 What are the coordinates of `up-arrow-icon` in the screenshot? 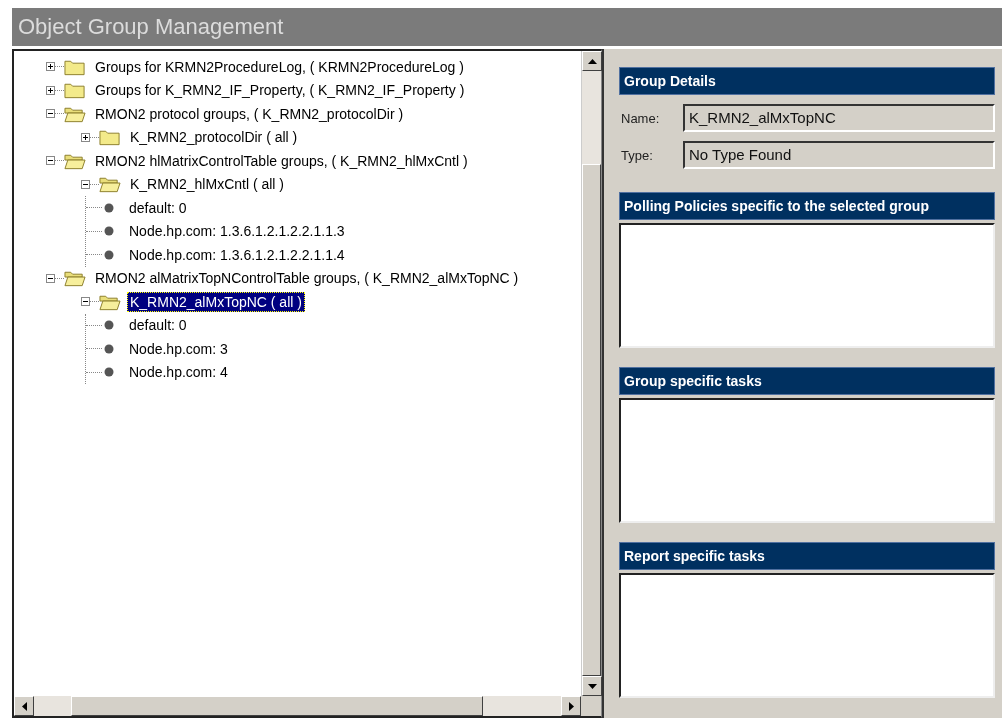 It's located at (592, 61).